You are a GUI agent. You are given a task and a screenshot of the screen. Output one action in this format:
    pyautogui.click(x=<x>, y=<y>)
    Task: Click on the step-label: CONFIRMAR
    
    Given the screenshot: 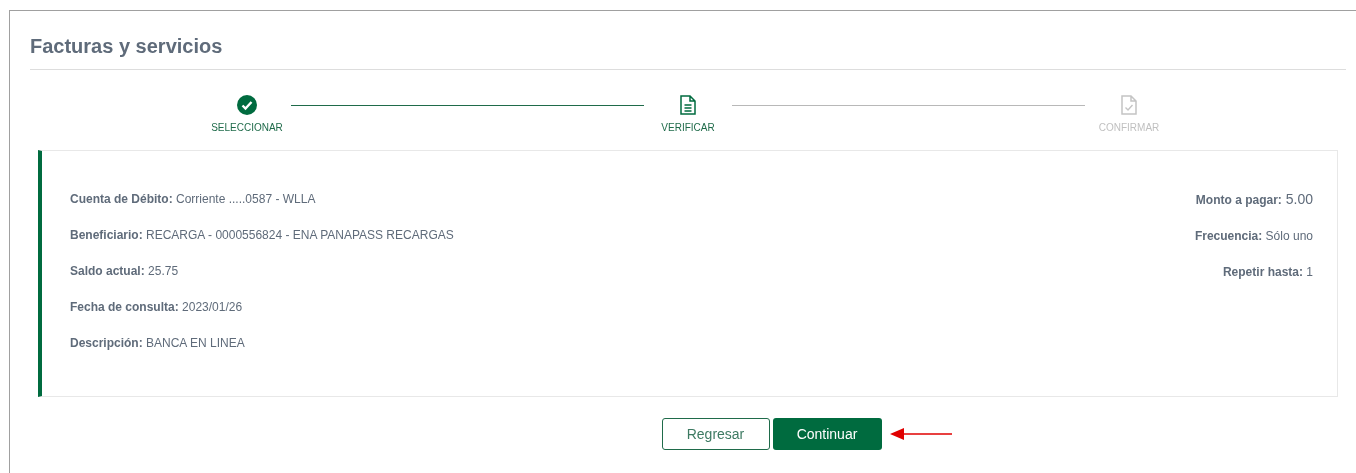 What is the action you would take?
    pyautogui.click(x=1129, y=128)
    